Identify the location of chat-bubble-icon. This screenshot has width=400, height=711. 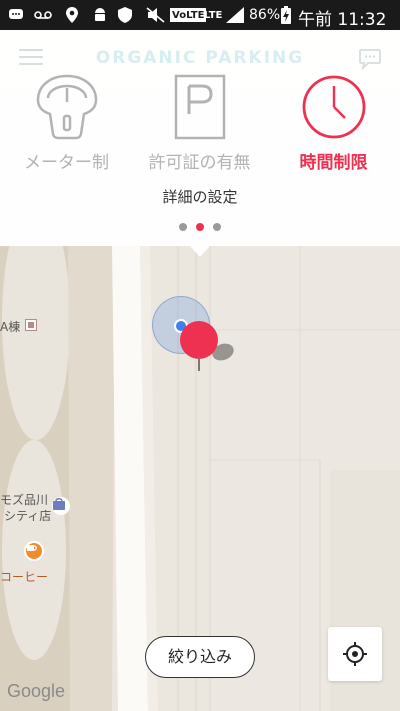
(370, 59).